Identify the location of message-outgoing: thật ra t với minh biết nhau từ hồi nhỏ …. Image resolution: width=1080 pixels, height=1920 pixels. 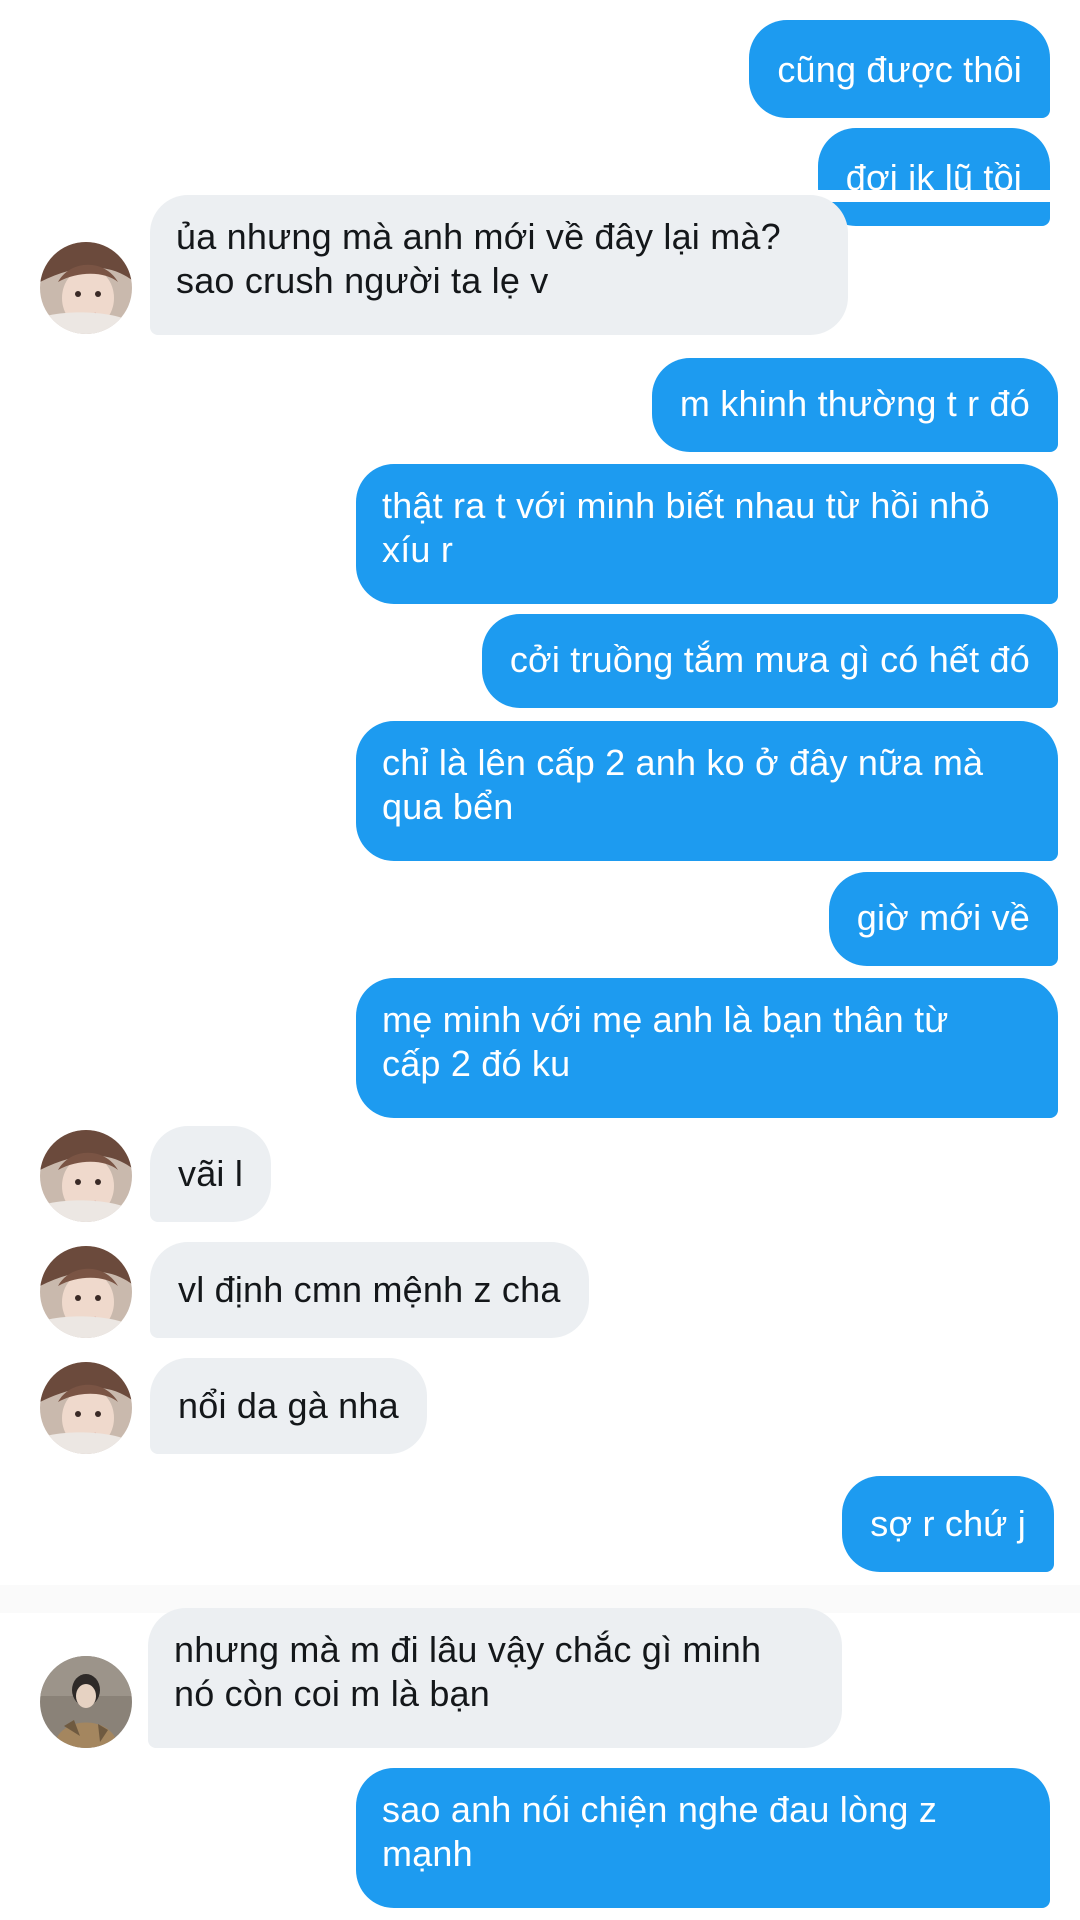
(707, 534).